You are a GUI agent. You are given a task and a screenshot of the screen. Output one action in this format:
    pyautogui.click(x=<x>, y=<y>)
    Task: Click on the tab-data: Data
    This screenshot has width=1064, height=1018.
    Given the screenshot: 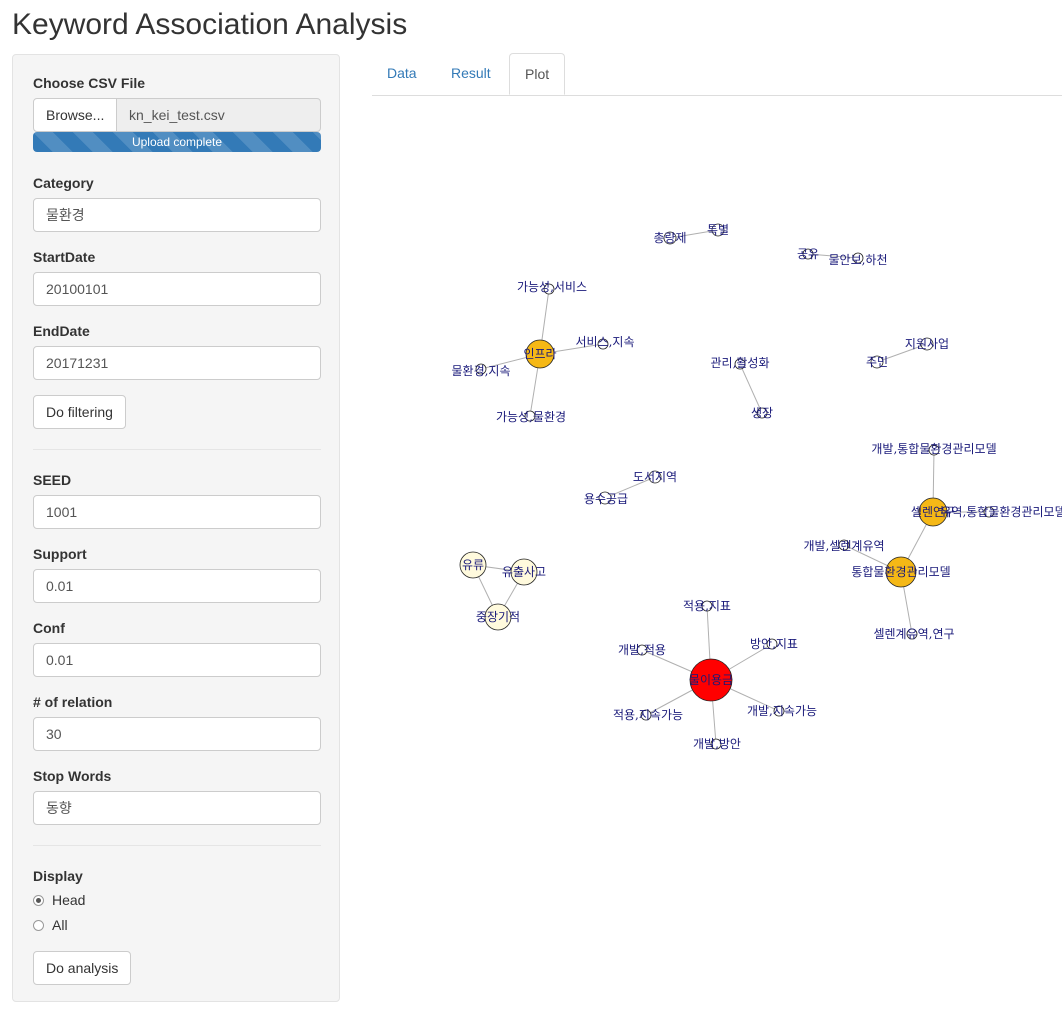 What is the action you would take?
    pyautogui.click(x=402, y=73)
    